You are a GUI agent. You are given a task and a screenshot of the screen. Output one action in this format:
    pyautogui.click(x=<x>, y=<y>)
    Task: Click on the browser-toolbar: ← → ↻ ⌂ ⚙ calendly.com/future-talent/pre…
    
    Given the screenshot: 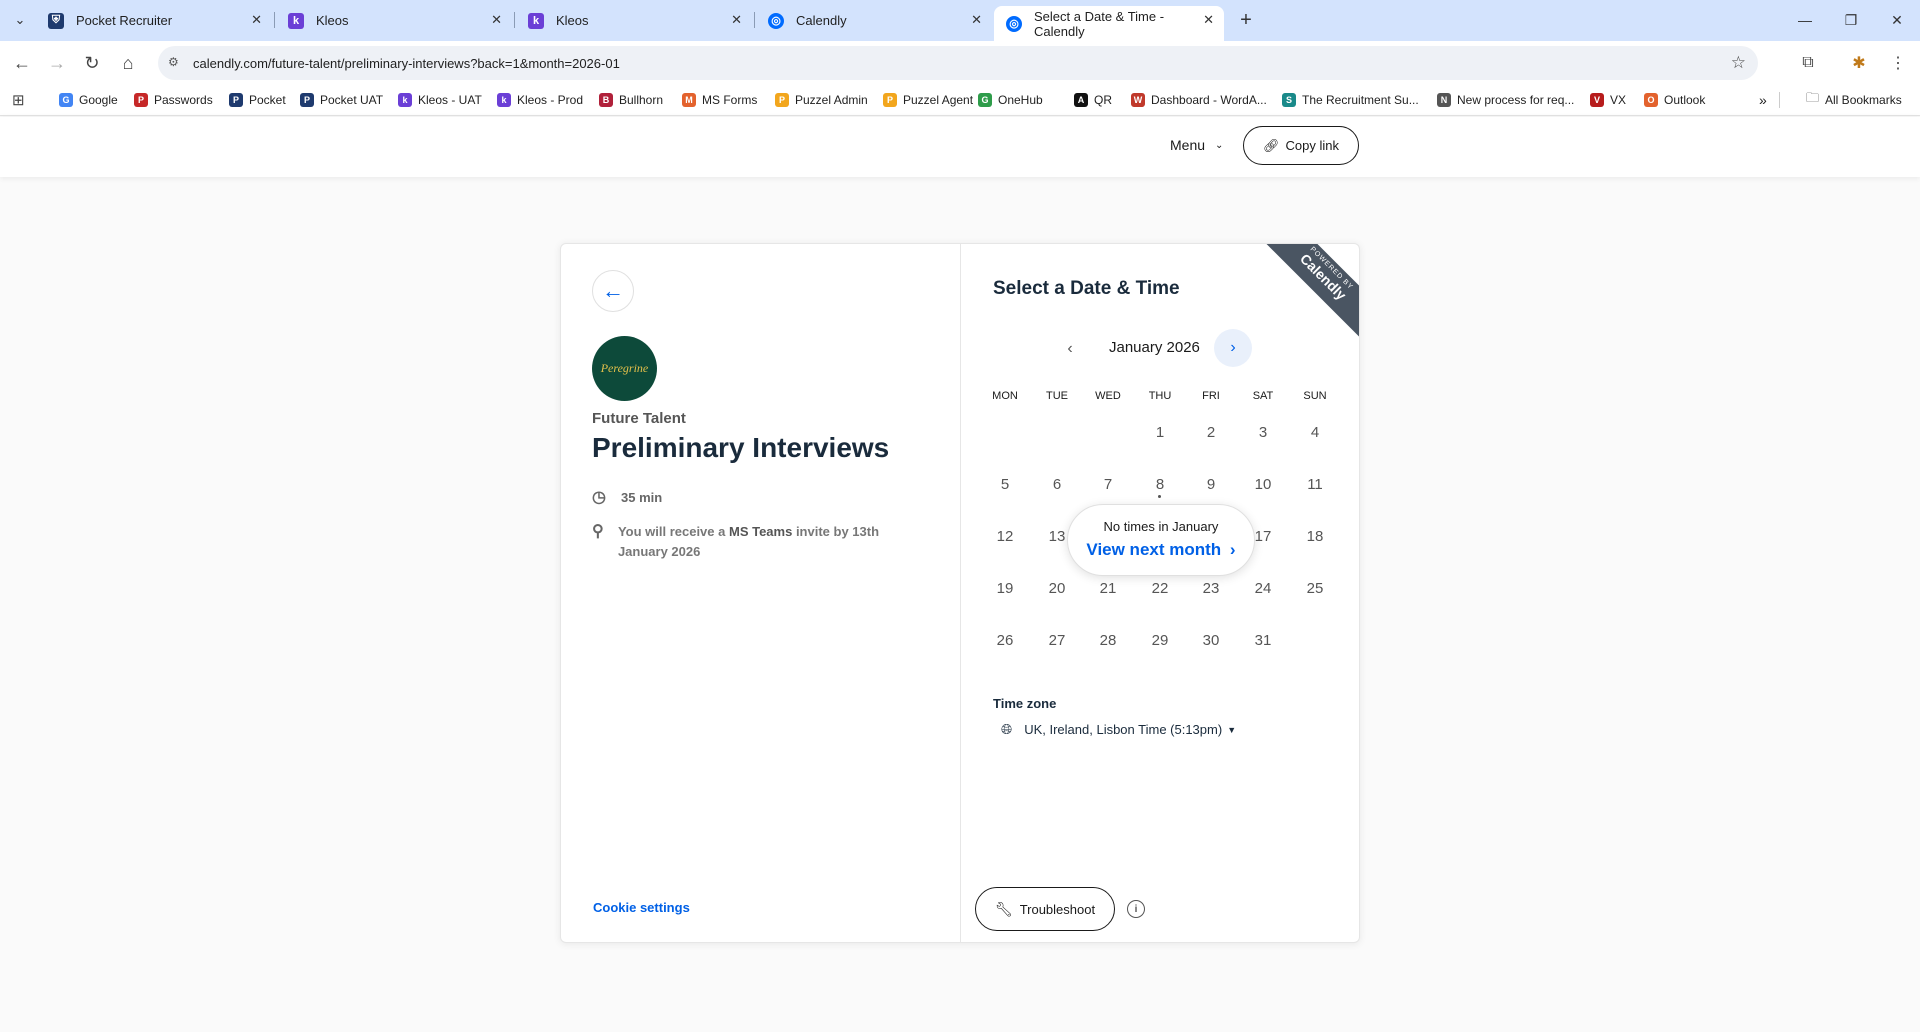 What is the action you would take?
    pyautogui.click(x=960, y=62)
    